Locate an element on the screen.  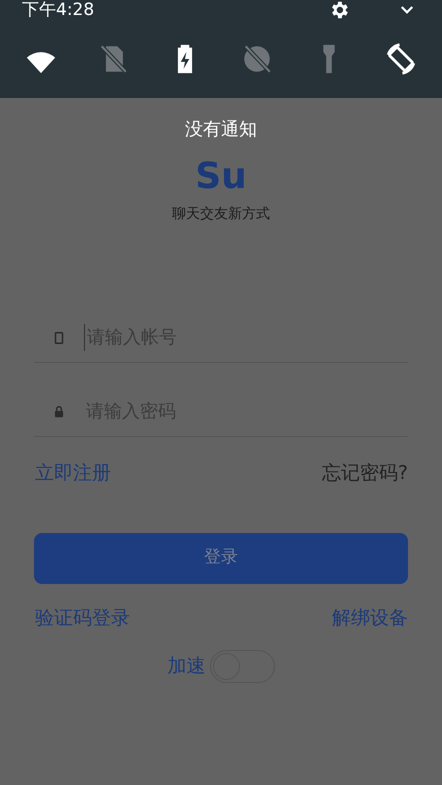
register-link: 立即注册 is located at coordinates (73, 473).